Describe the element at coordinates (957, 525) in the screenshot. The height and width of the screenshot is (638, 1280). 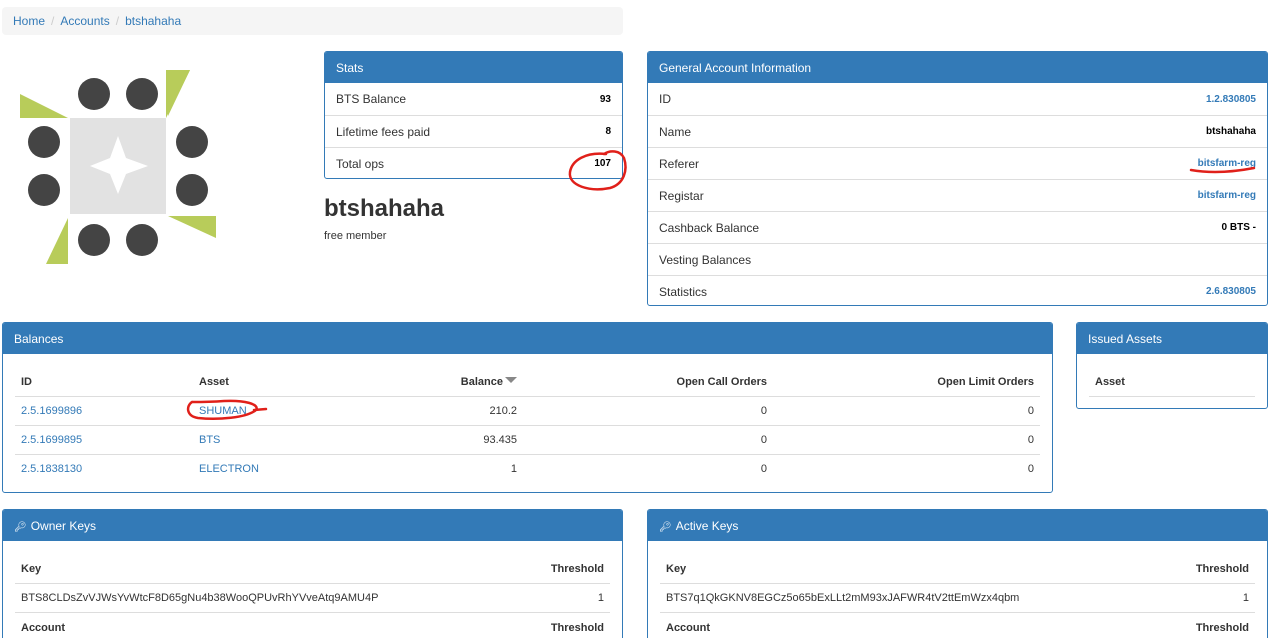
I see `active-keys-heading: 🔑︎ Active Keys` at that location.